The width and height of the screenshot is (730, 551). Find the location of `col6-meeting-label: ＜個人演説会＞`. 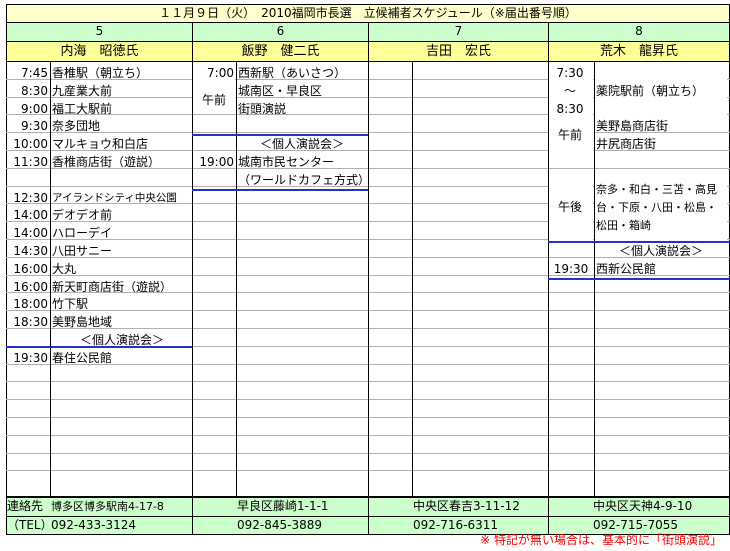

col6-meeting-label: ＜個人演説会＞ is located at coordinates (301, 144).